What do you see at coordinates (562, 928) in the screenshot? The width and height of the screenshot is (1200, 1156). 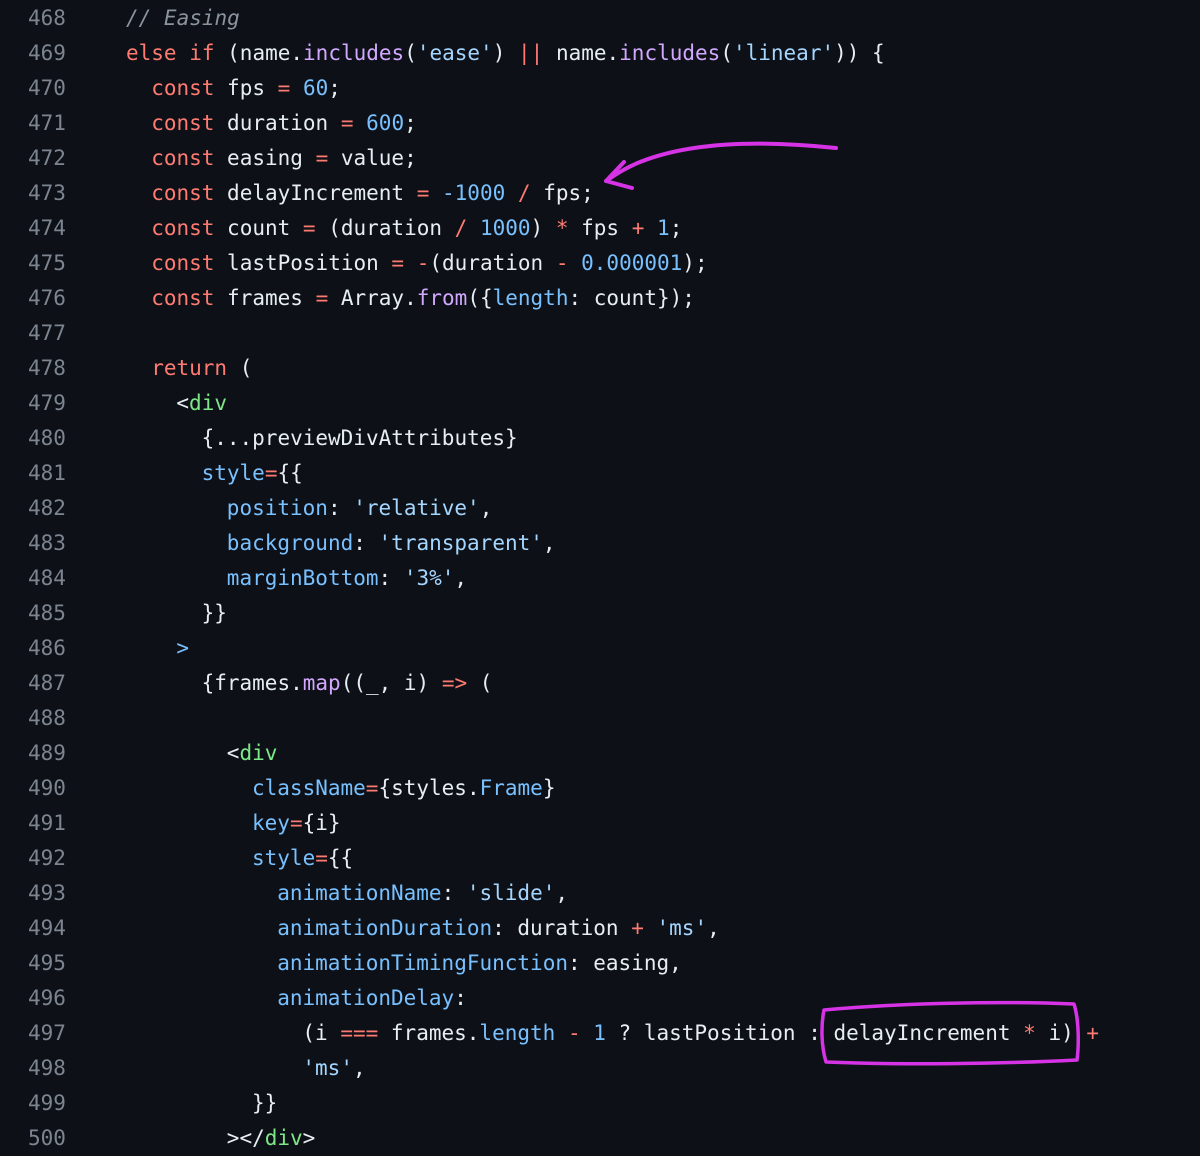 I see `code-token: : duration` at bounding box center [562, 928].